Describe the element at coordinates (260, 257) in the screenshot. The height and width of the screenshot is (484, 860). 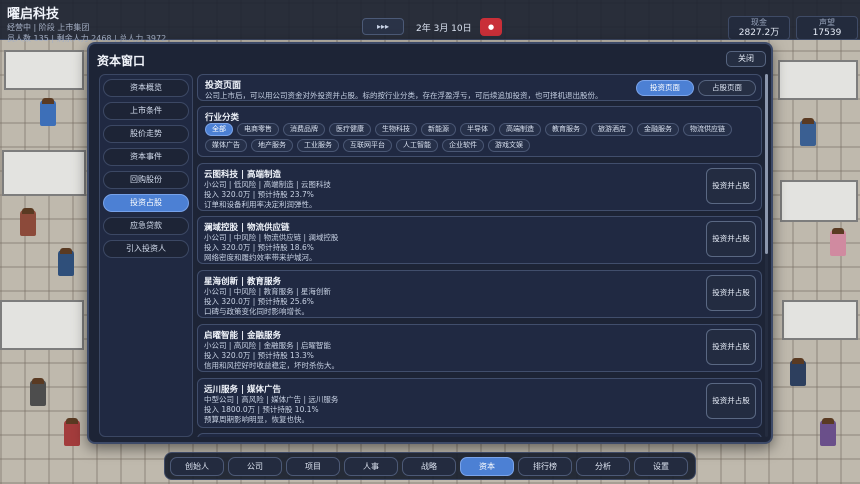
I see `company-card-note: 网络密度和履约效率带来护城河。` at that location.